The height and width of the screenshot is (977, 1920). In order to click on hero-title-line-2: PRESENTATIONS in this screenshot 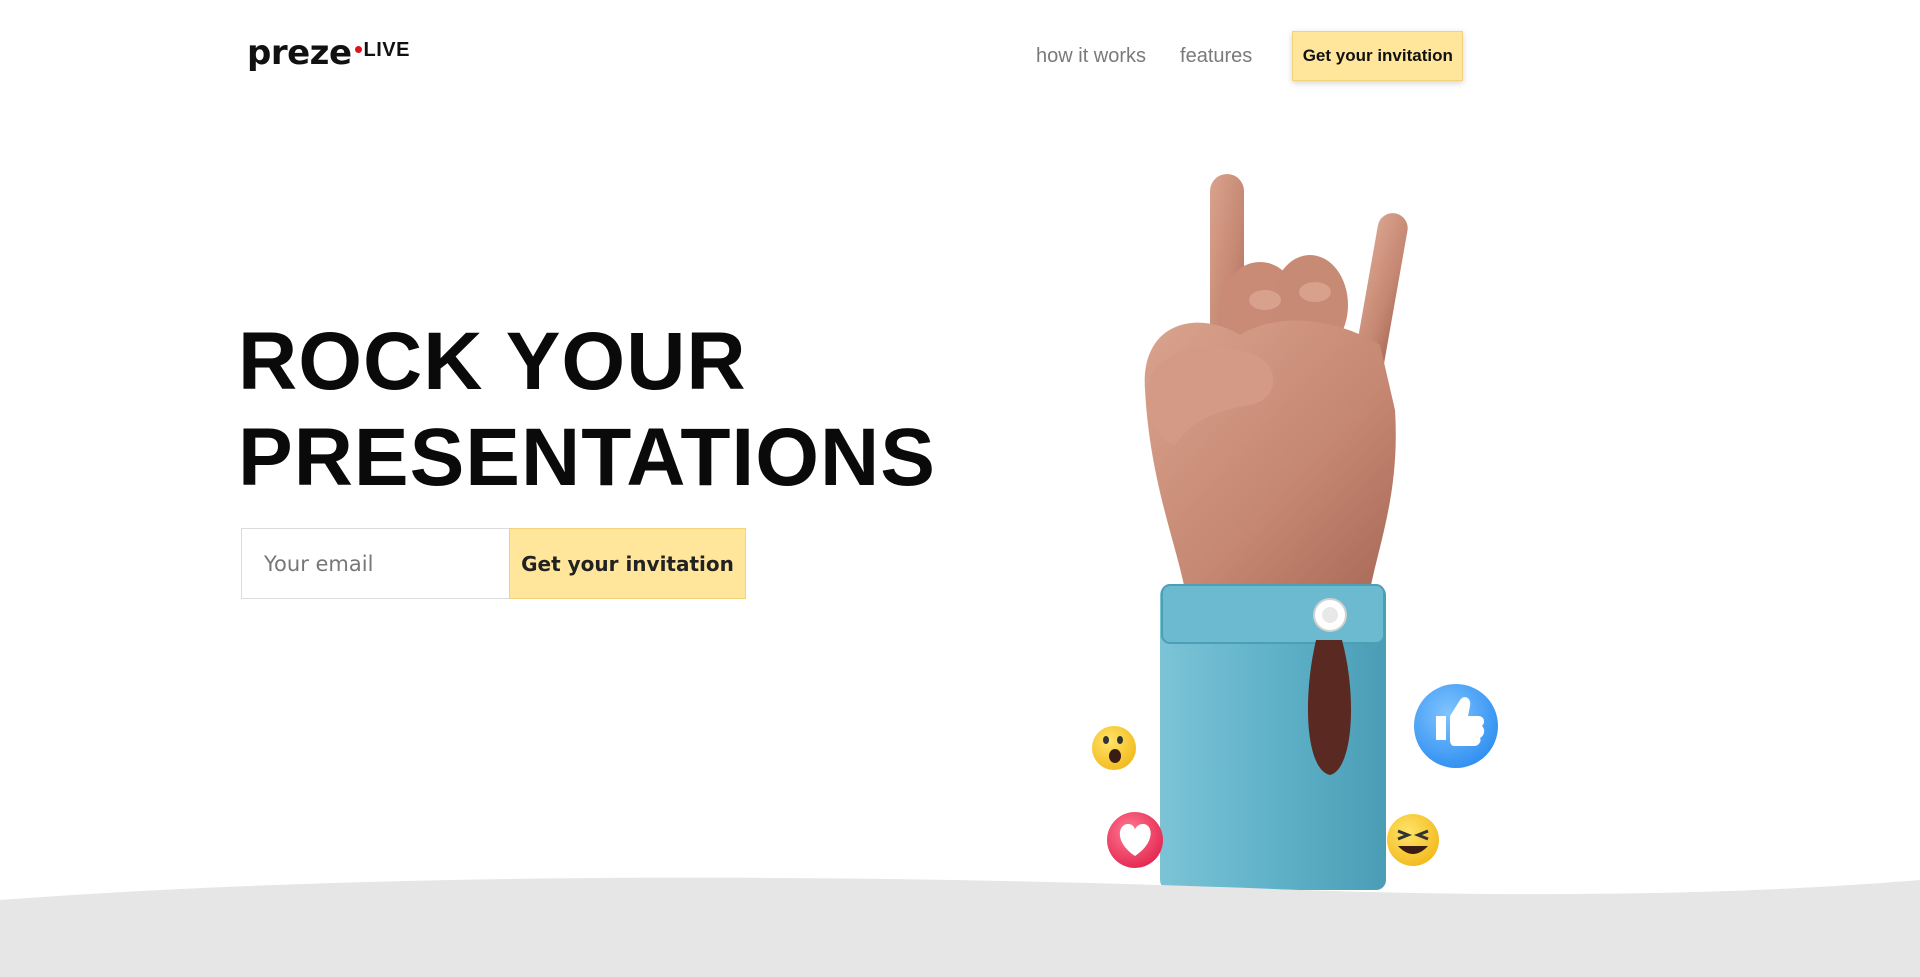, I will do `click(587, 457)`.